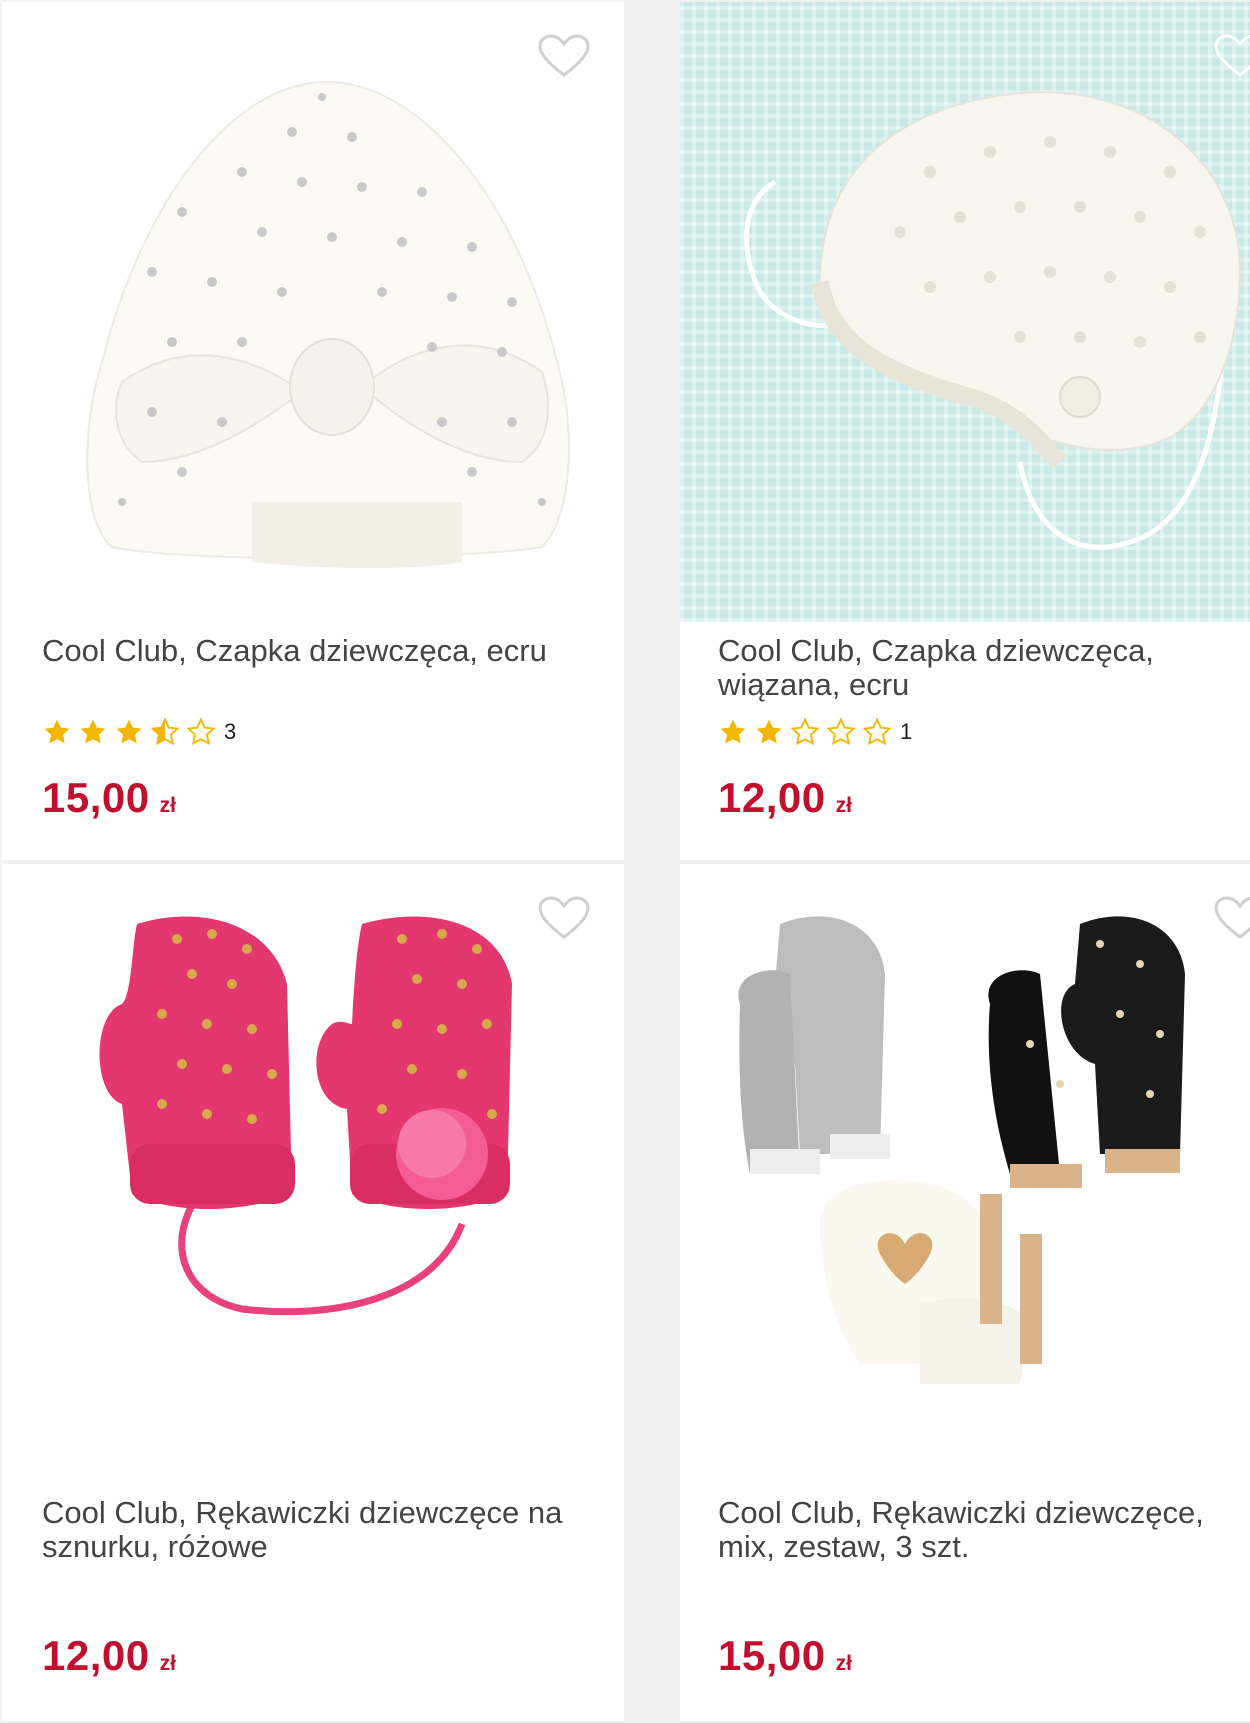 Image resolution: width=1250 pixels, height=1723 pixels. I want to click on white-knit-bonnet-image, so click(993, 320).